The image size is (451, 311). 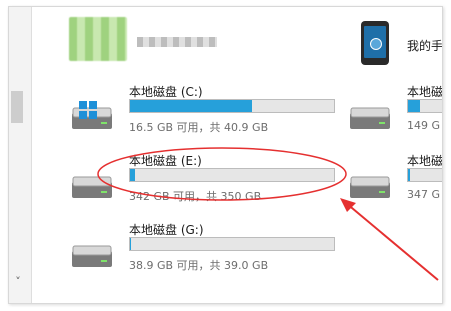 I want to click on drive-c: 本地磁盘 (C:) 16.5 GB 可用，共 40.9 GB, so click(x=216, y=114).